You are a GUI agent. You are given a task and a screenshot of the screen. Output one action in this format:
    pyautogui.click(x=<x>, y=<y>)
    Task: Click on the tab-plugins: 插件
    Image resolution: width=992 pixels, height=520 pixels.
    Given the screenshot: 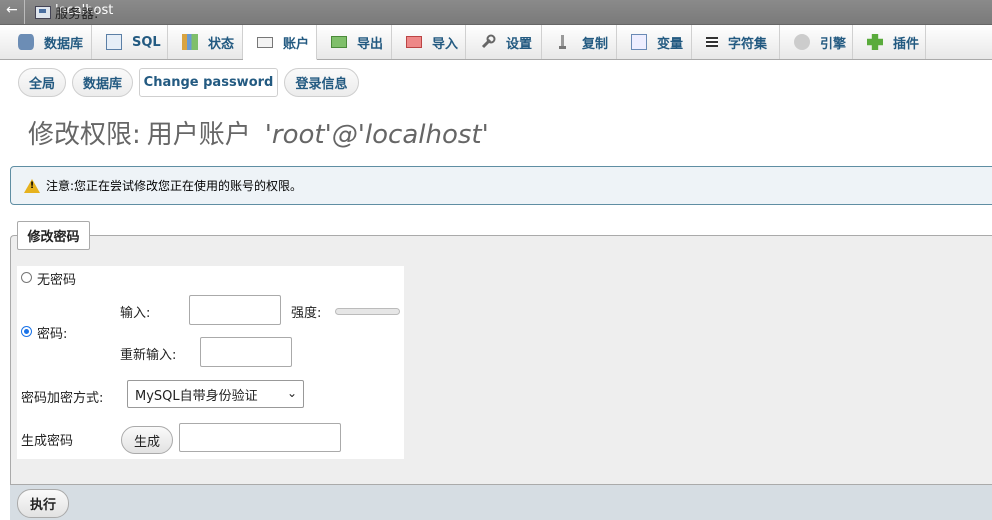 What is the action you would take?
    pyautogui.click(x=889, y=42)
    